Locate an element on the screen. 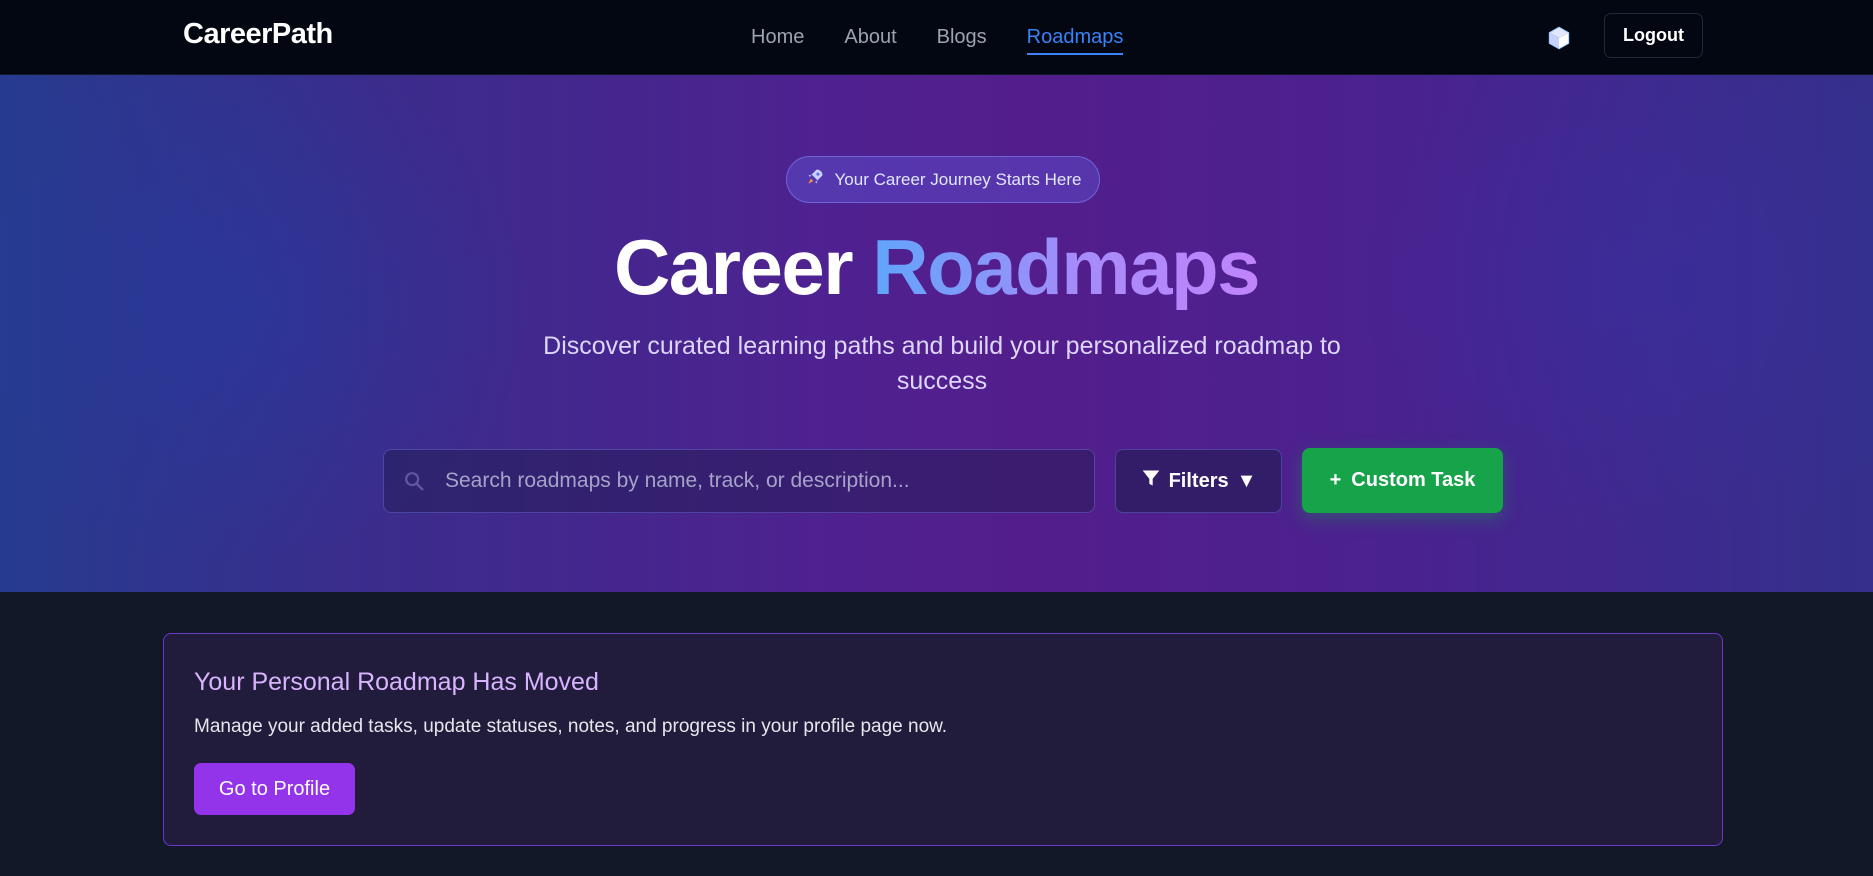  custom-task-button: + Custom Task is located at coordinates (1402, 480).